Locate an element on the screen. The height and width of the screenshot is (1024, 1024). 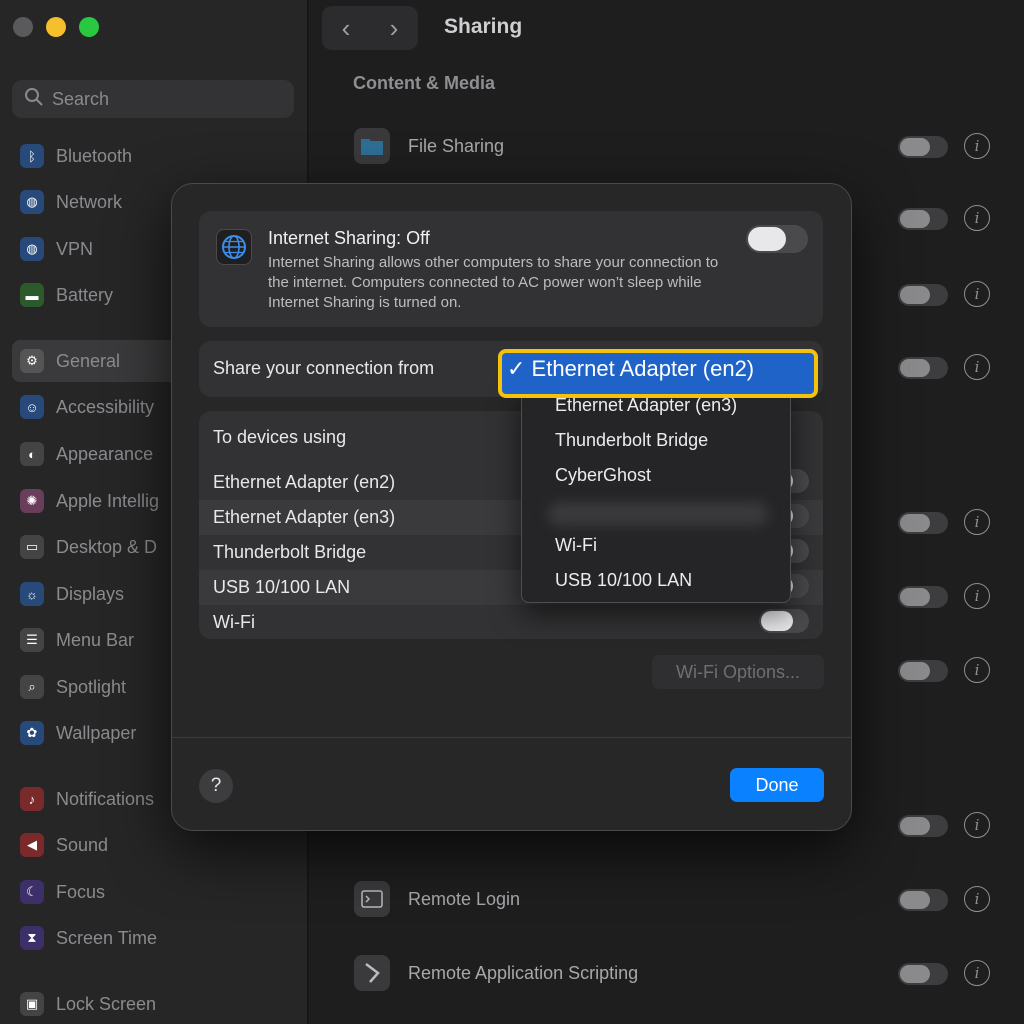
battery-icon: ▬ is located at coordinates (32, 295).